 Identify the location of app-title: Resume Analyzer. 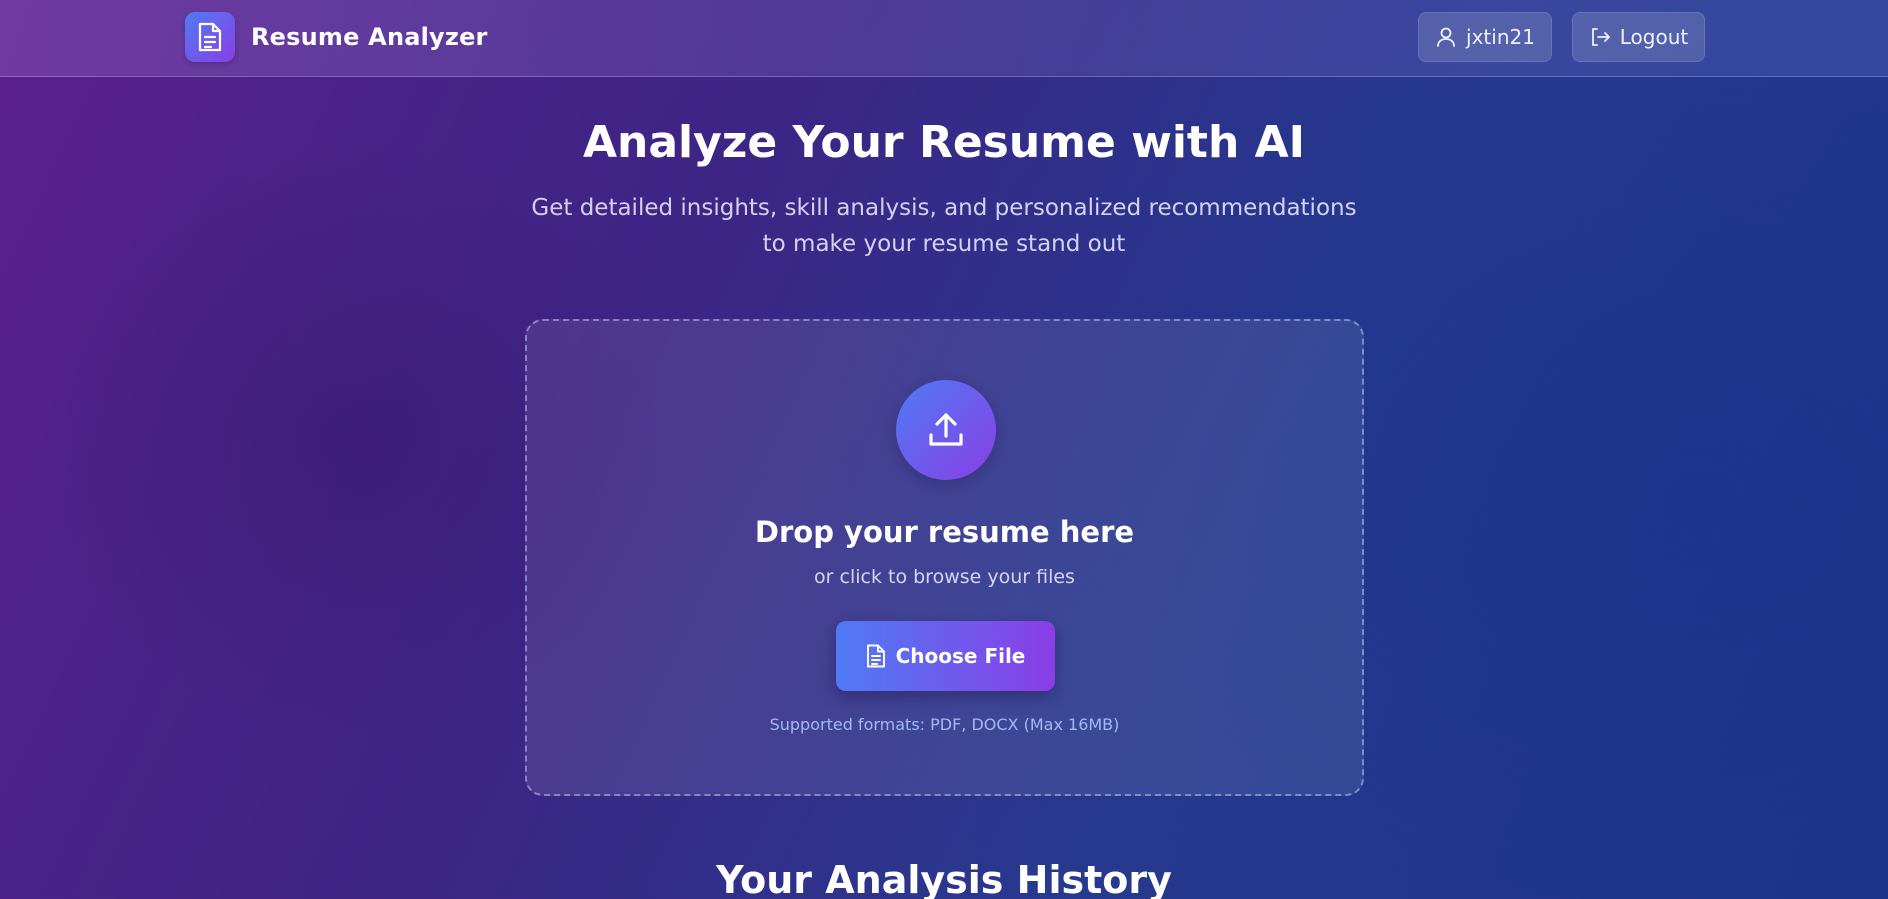
(369, 37).